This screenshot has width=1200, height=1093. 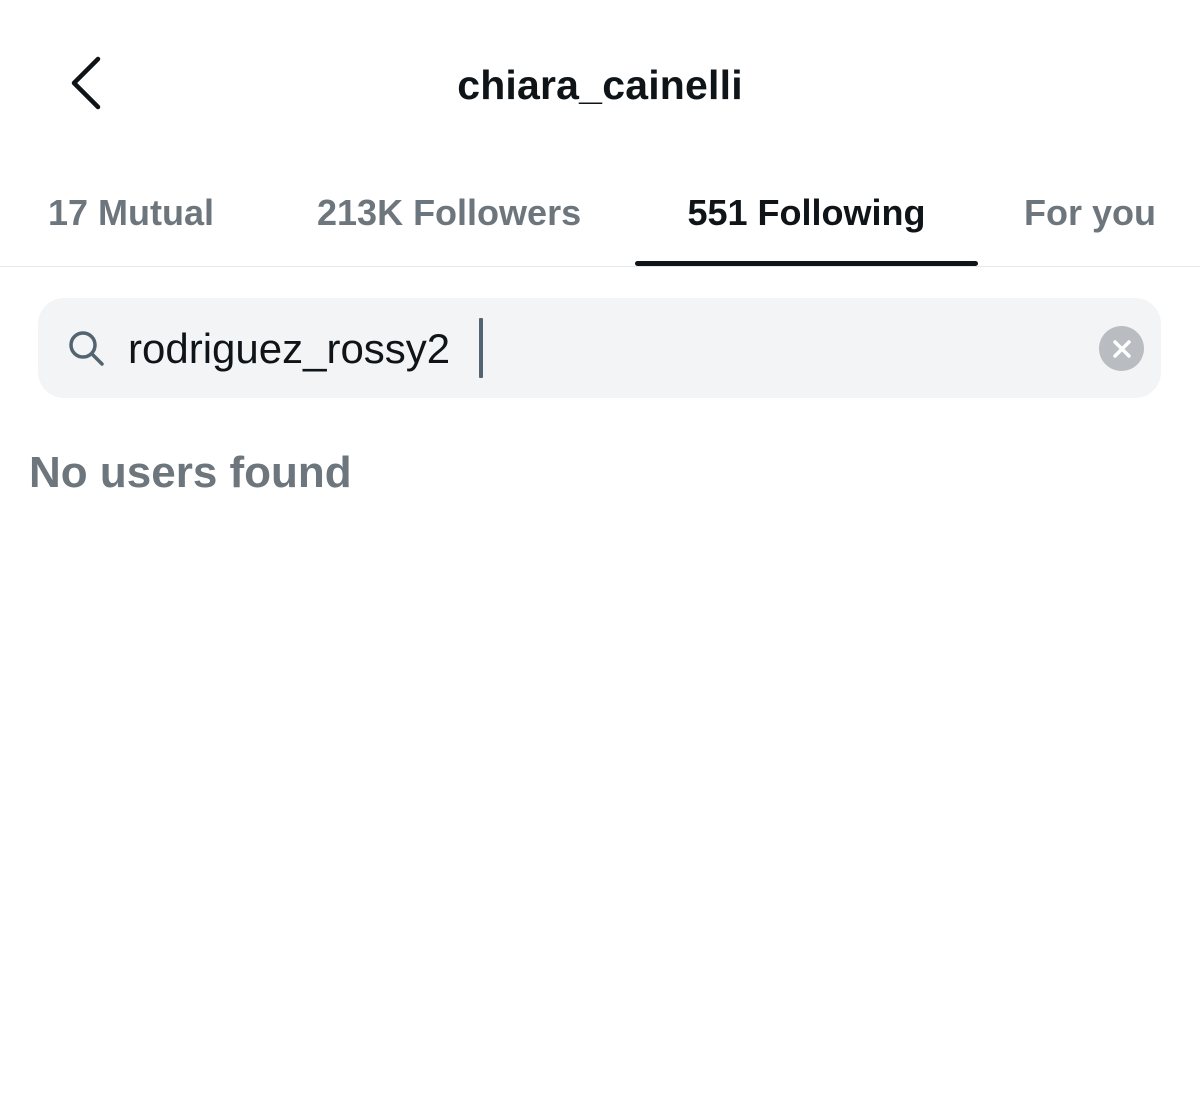 What do you see at coordinates (806, 213) in the screenshot?
I see `tab-following: 551 Following` at bounding box center [806, 213].